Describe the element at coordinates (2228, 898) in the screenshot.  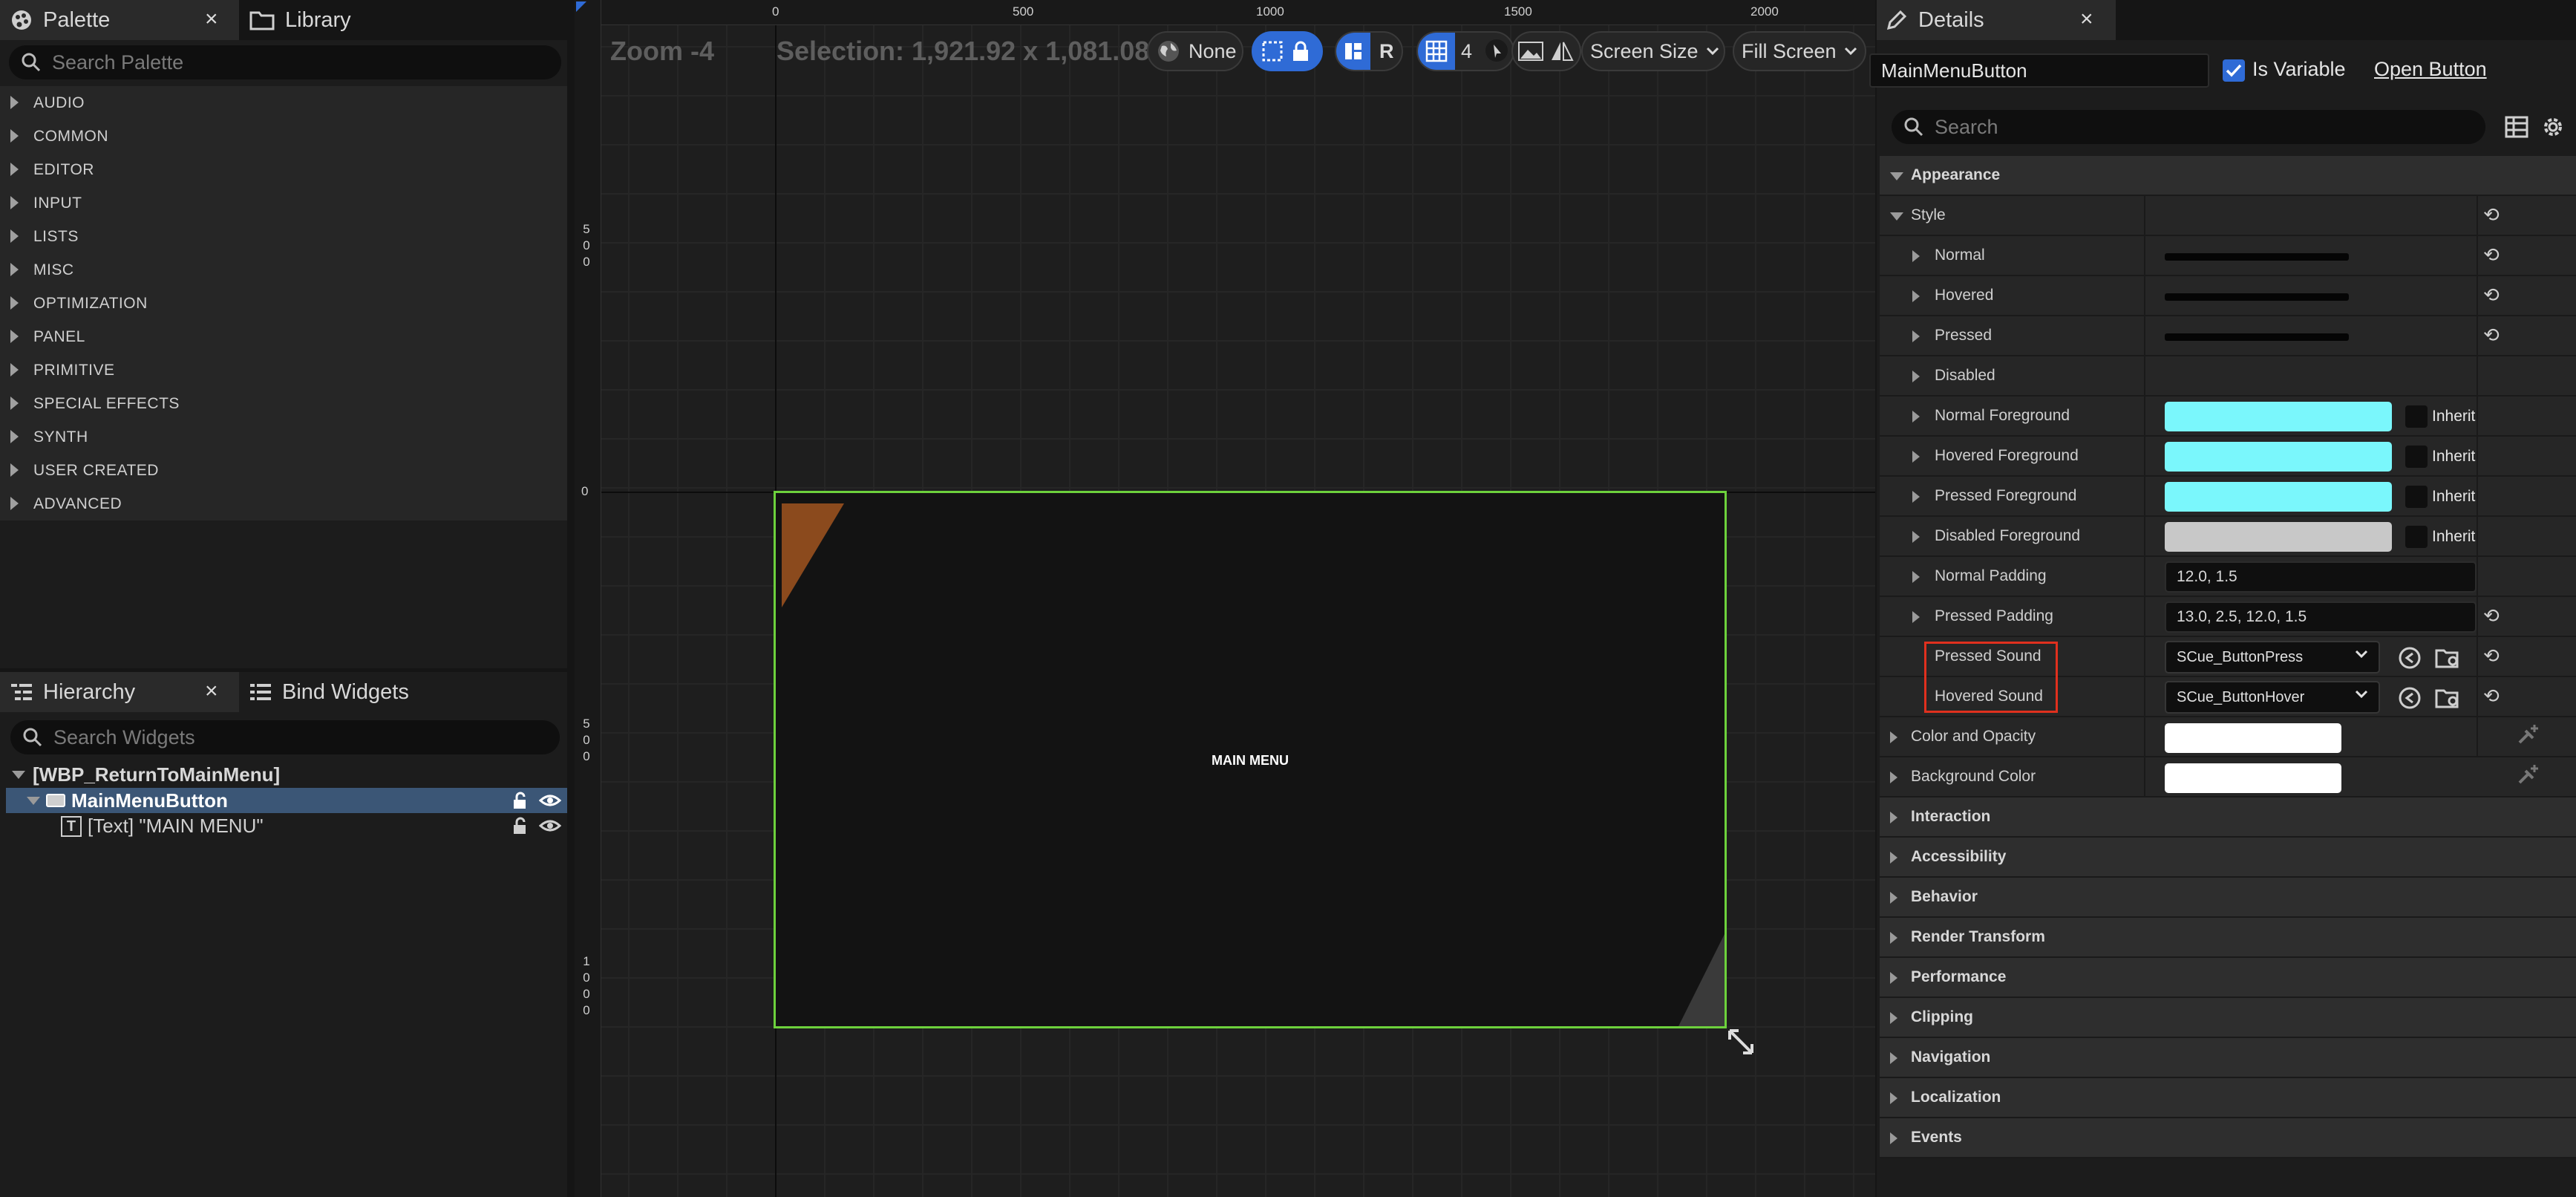
I see `category-behavior: Behavior` at that location.